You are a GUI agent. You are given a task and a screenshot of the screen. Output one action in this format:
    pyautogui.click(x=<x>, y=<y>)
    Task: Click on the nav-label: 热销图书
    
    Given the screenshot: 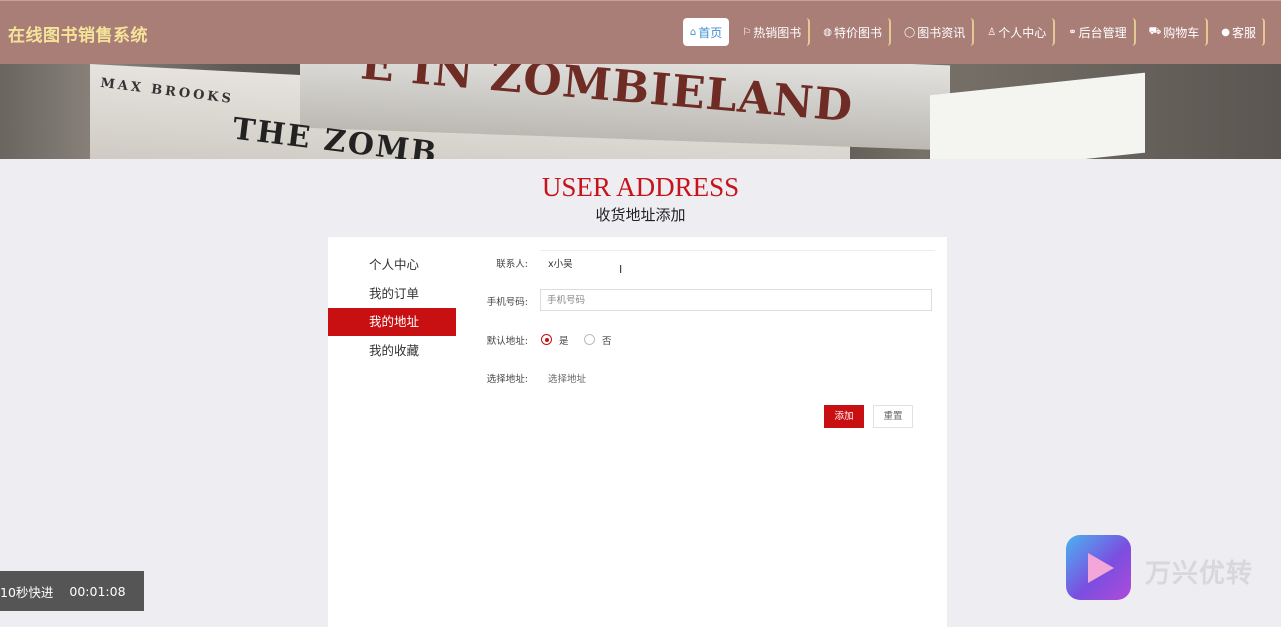 What is the action you would take?
    pyautogui.click(x=777, y=32)
    